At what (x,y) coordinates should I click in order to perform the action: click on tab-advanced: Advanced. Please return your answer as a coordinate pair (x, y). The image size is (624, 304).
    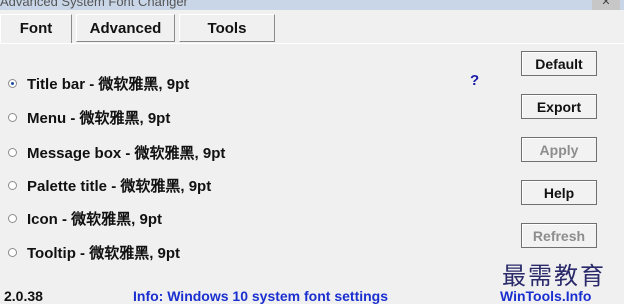
    Looking at the image, I should click on (125, 28).